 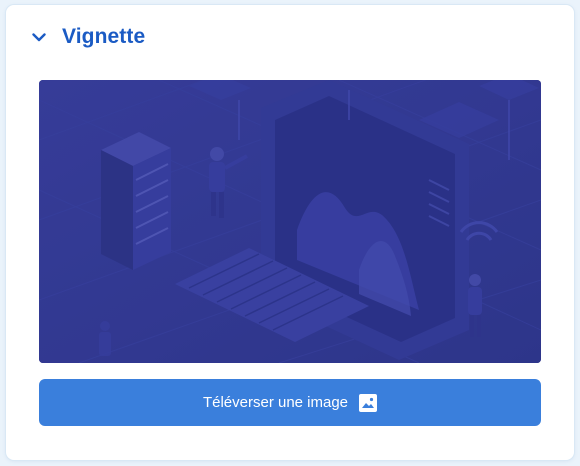 I want to click on panel-title: Vignette, so click(x=104, y=36).